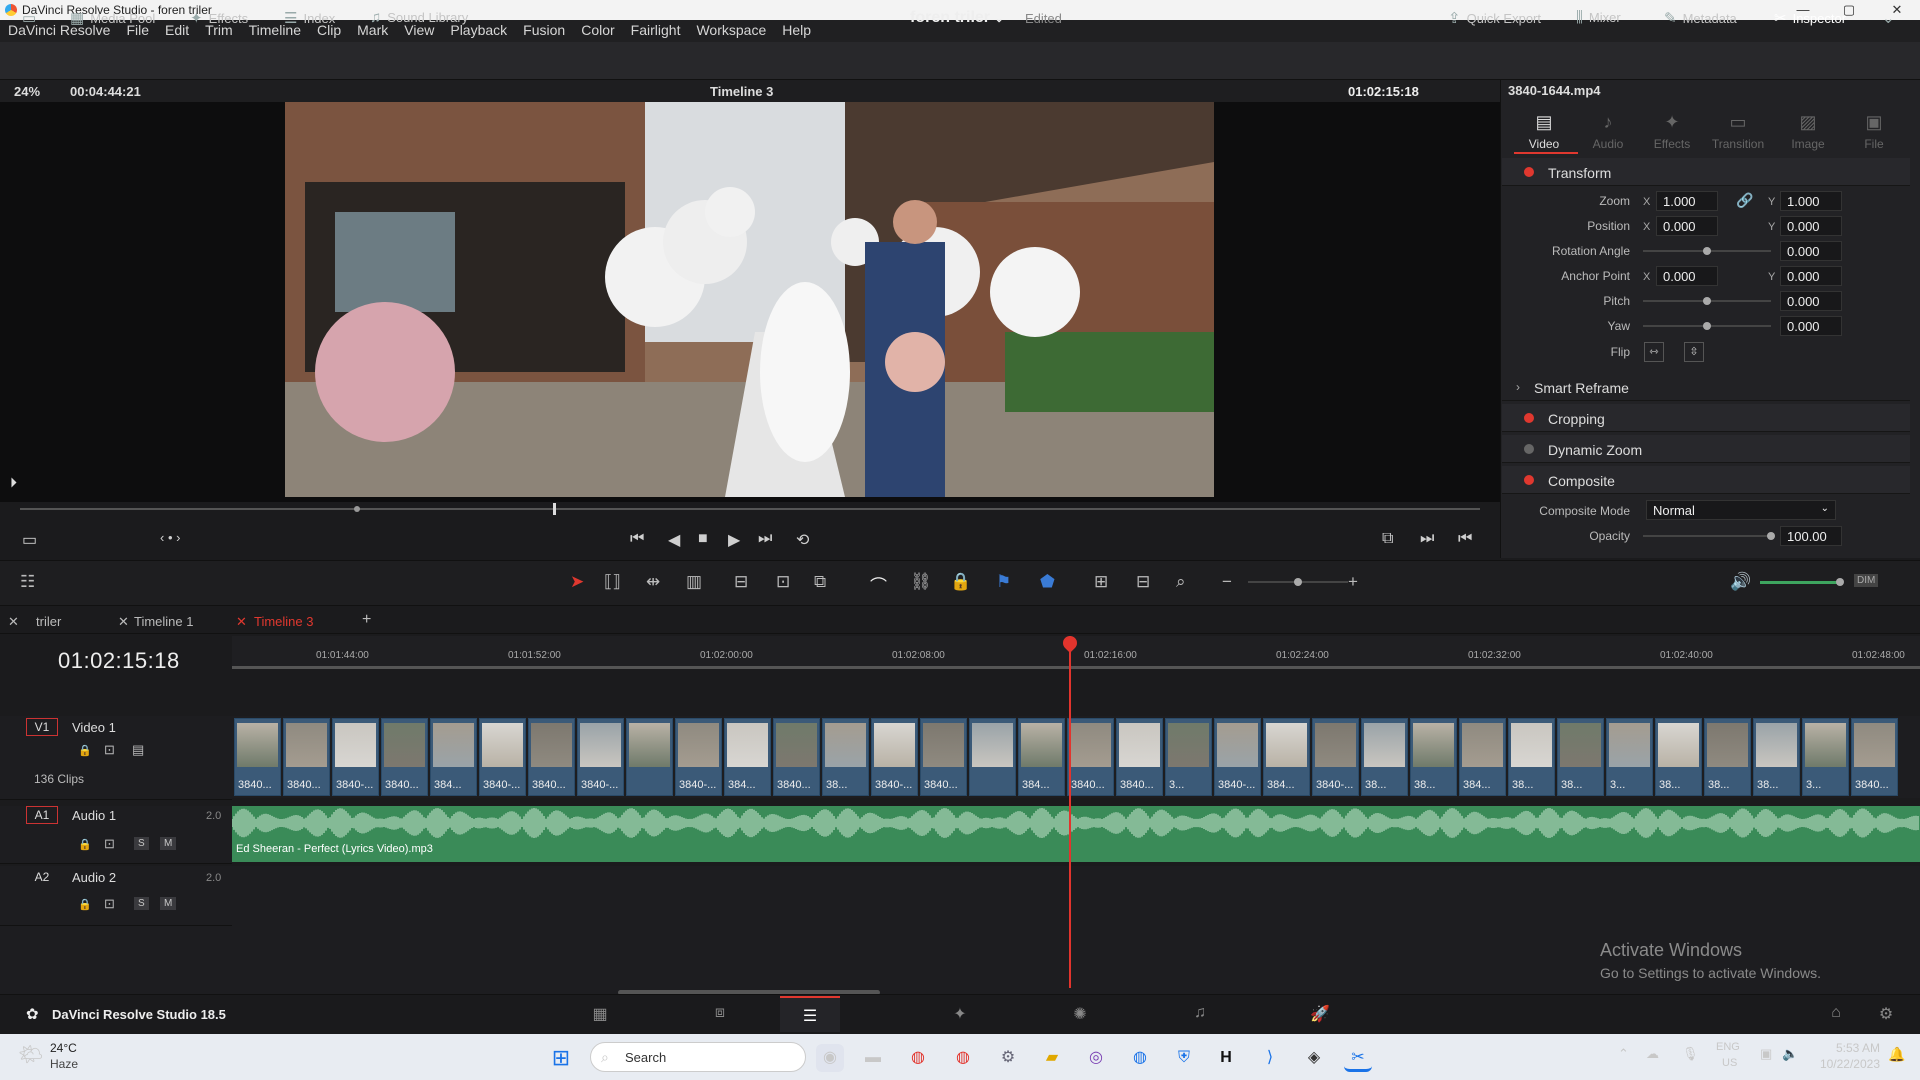 This screenshot has width=1920, height=1080. What do you see at coordinates (921, 582) in the screenshot?
I see `linked-selection-icon: ⛓` at bounding box center [921, 582].